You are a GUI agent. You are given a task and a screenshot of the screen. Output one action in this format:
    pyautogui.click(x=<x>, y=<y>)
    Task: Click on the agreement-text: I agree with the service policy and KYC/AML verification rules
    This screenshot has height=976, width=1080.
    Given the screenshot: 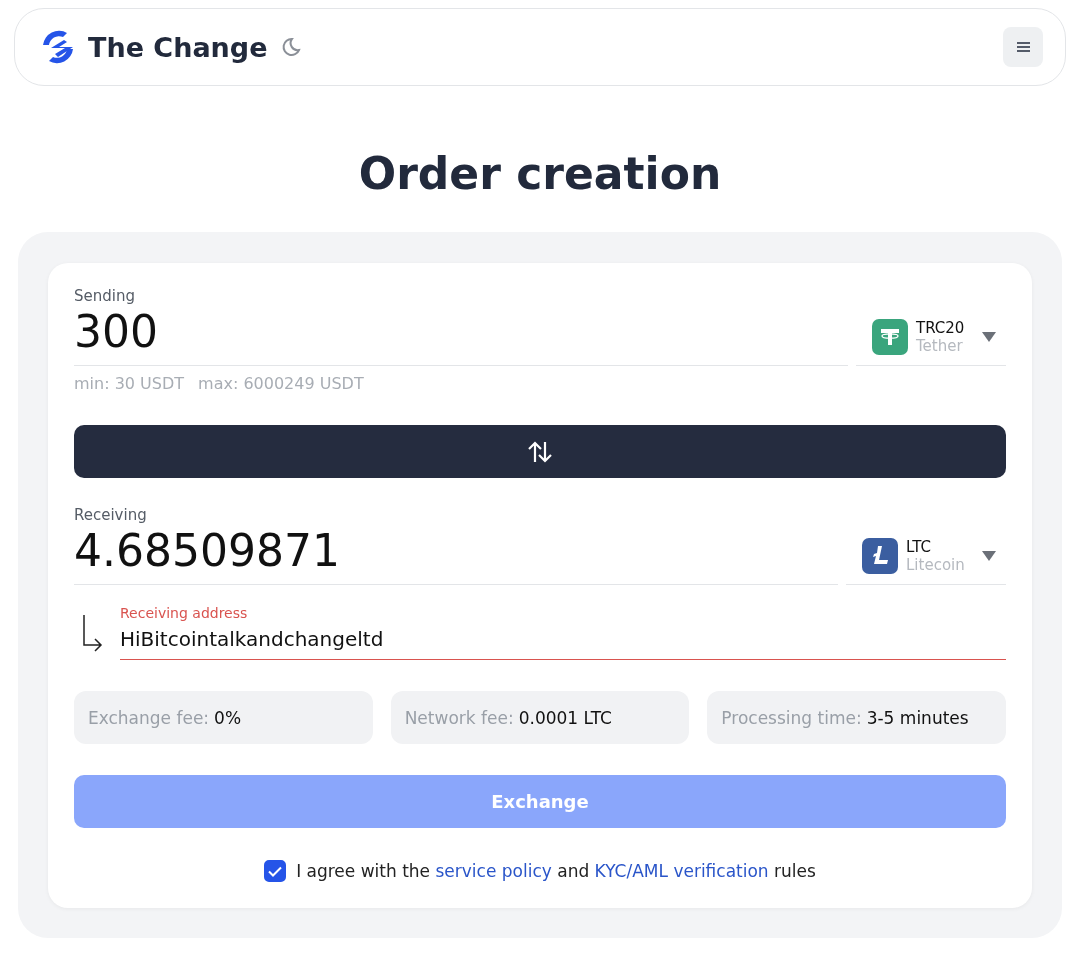 What is the action you would take?
    pyautogui.click(x=556, y=871)
    